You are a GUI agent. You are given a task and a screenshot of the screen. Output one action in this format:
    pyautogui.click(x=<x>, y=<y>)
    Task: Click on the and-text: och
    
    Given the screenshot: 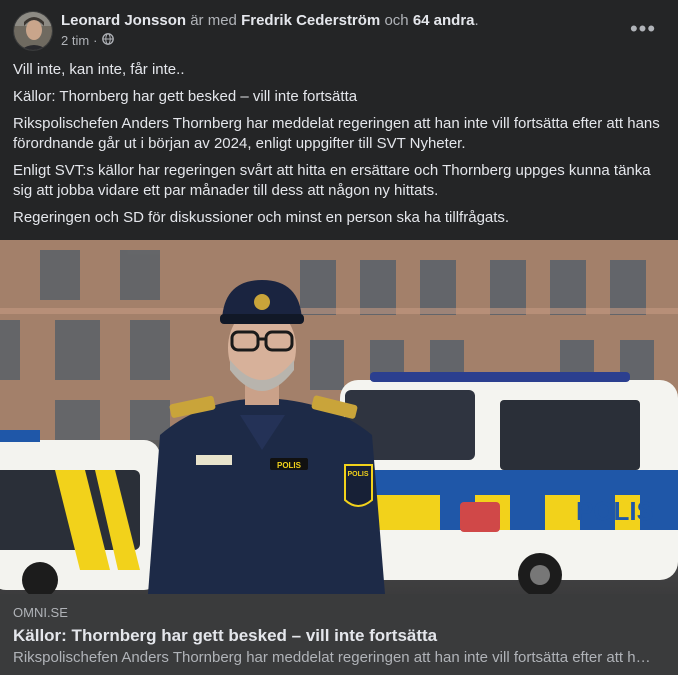 What is the action you would take?
    pyautogui.click(x=396, y=20)
    